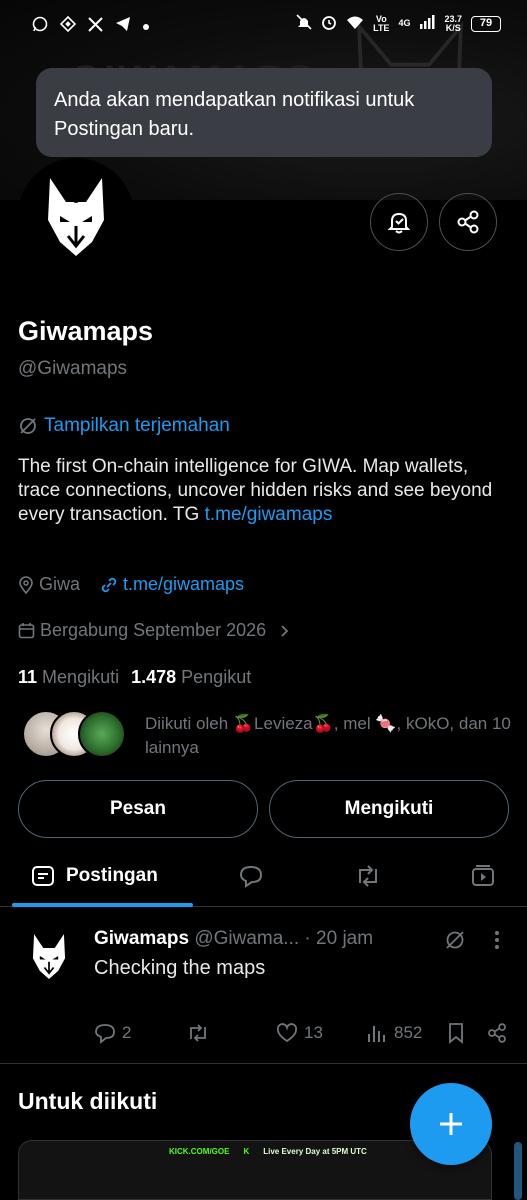 The height and width of the screenshot is (1200, 527). I want to click on video-icon, so click(483, 875).